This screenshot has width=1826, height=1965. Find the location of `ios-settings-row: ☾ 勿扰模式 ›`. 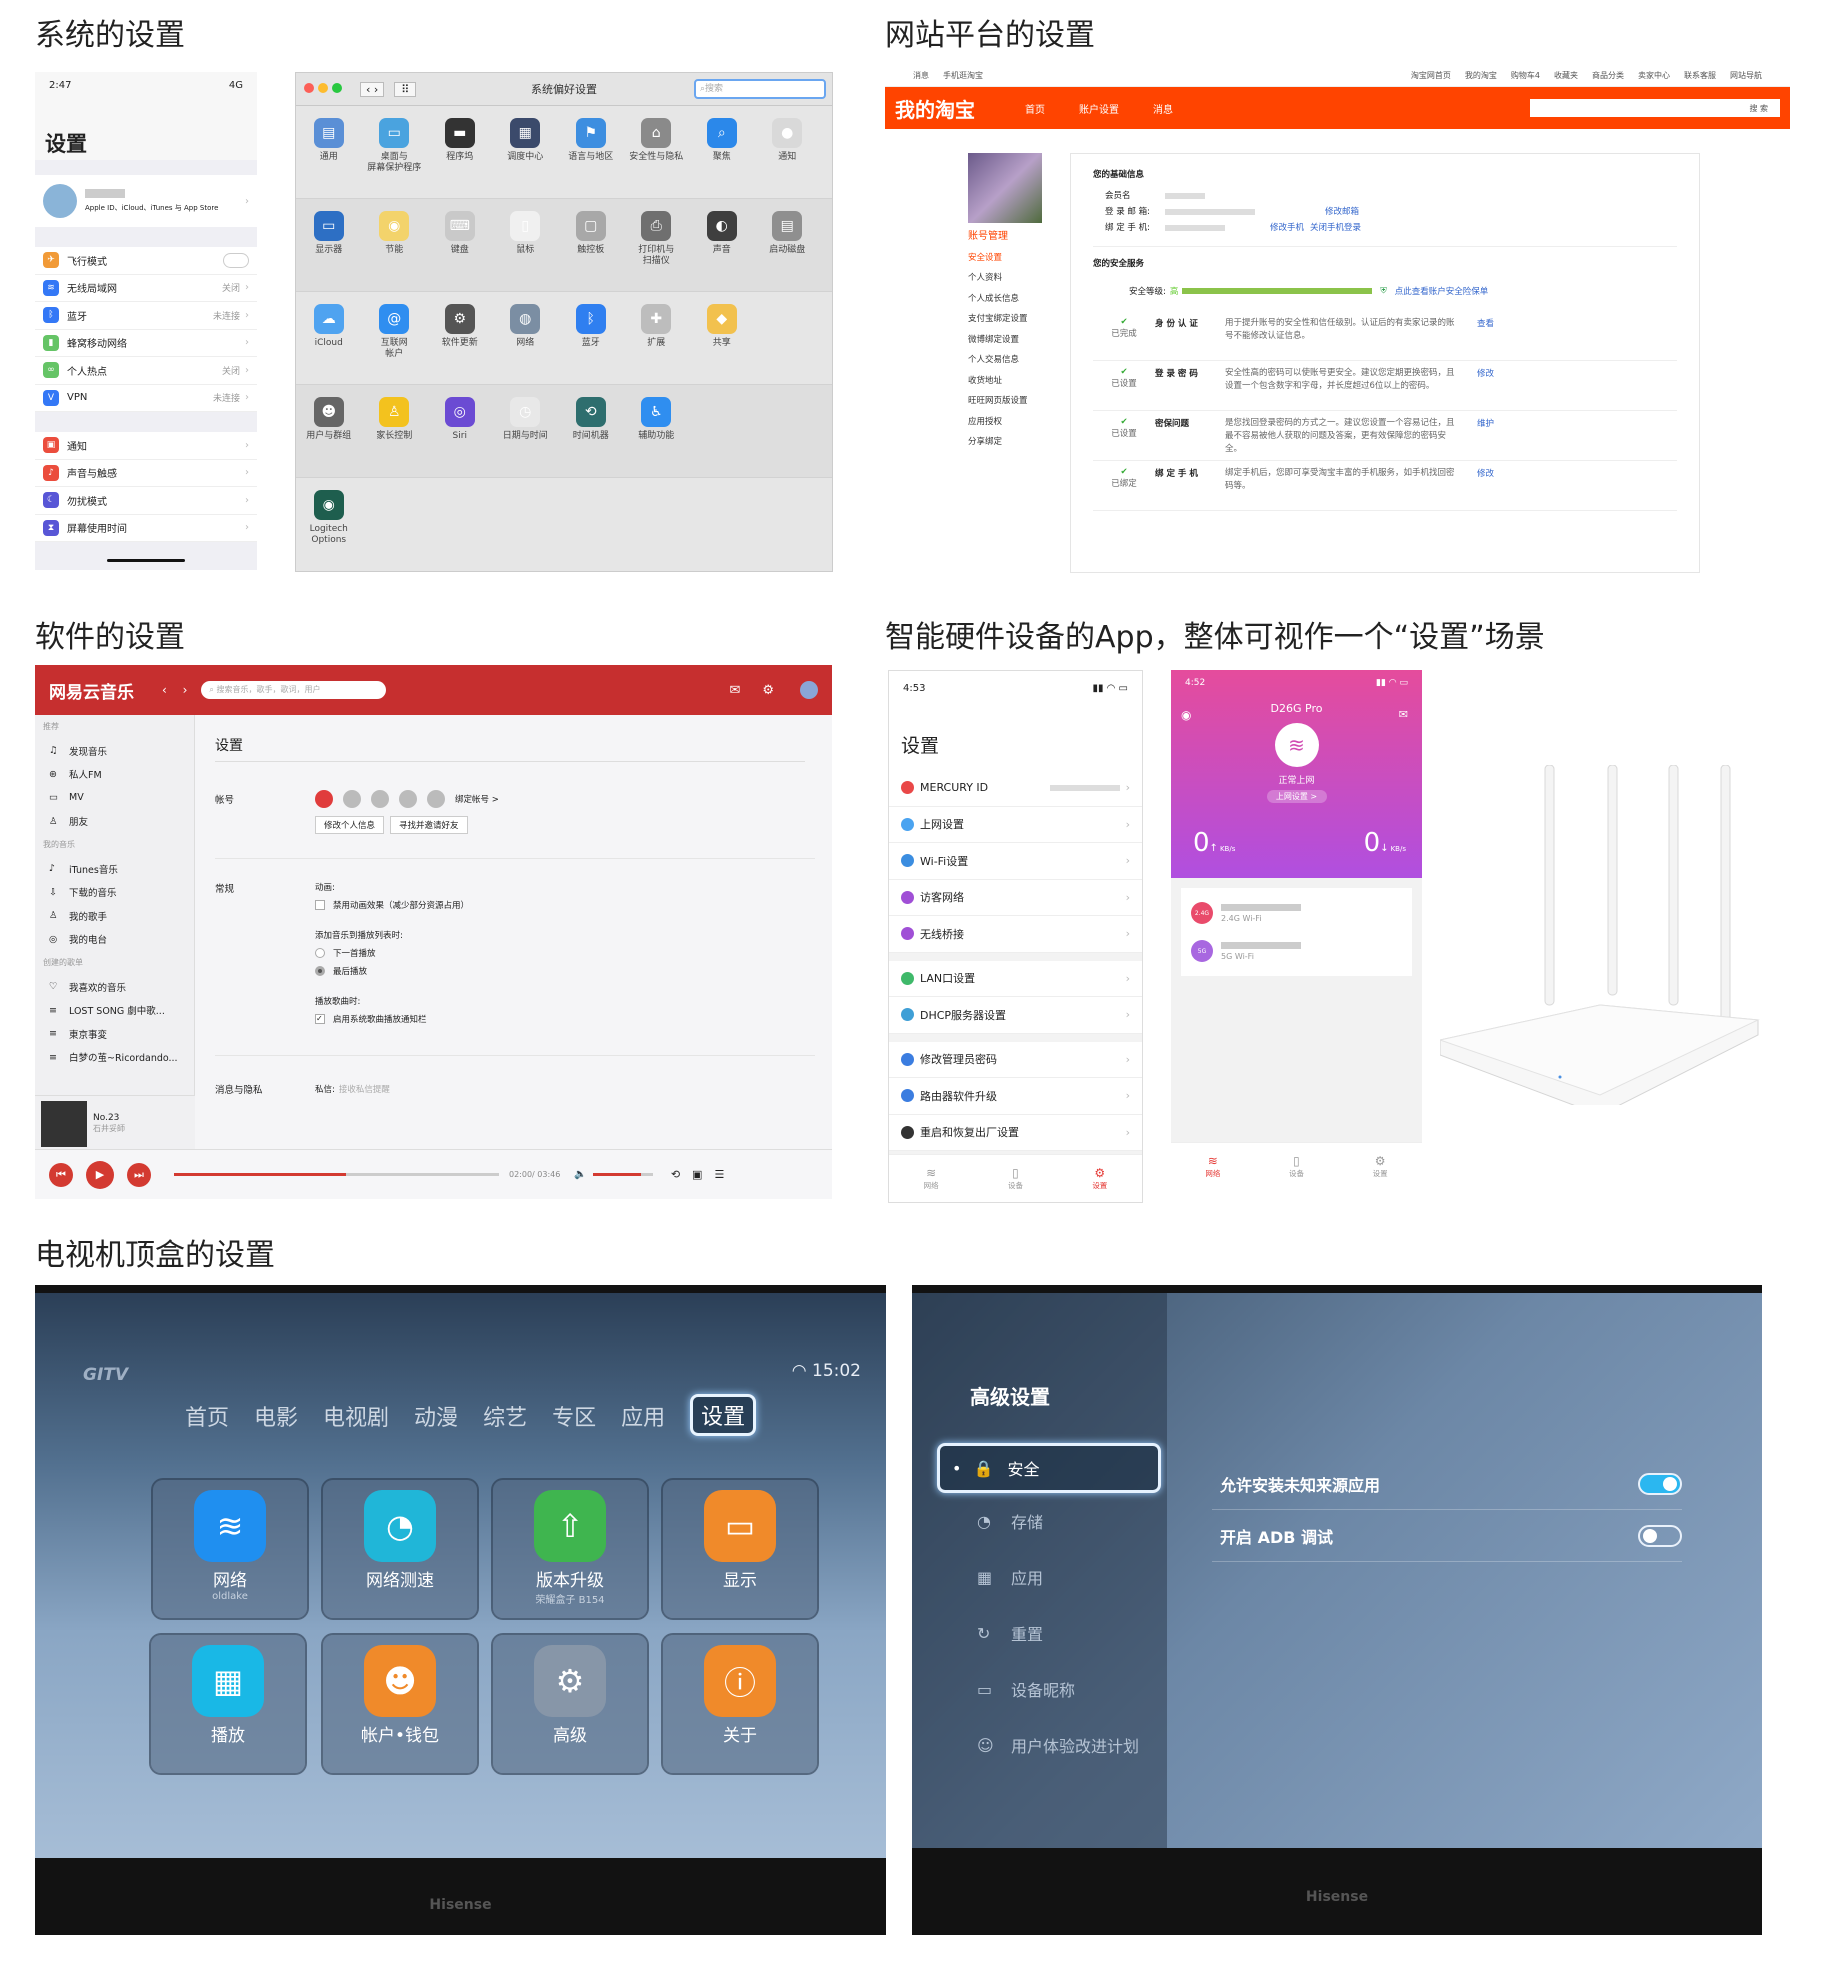

ios-settings-row: ☾ 勿扰模式 › is located at coordinates (146, 501).